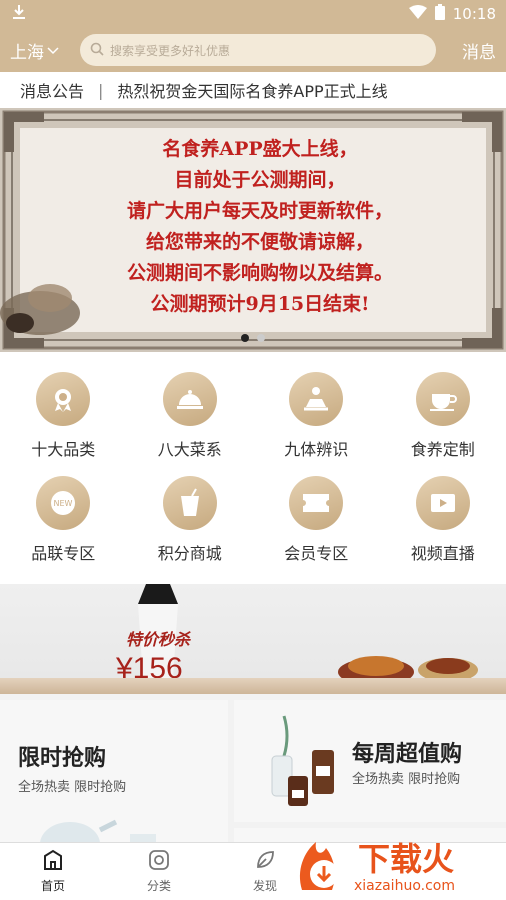  What do you see at coordinates (442, 449) in the screenshot?
I see `category-label: 食养定制` at bounding box center [442, 449].